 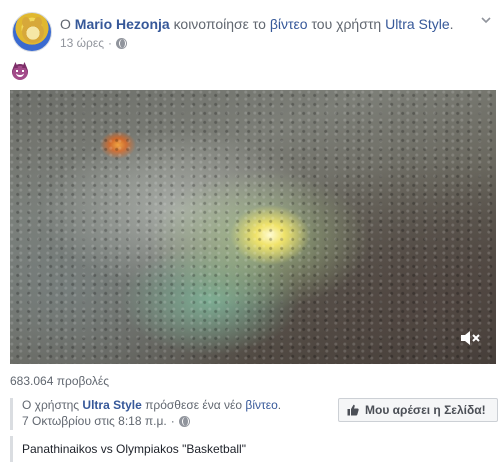 What do you see at coordinates (51, 405) in the screenshot?
I see `shared-prefix: Ο χρήστης` at bounding box center [51, 405].